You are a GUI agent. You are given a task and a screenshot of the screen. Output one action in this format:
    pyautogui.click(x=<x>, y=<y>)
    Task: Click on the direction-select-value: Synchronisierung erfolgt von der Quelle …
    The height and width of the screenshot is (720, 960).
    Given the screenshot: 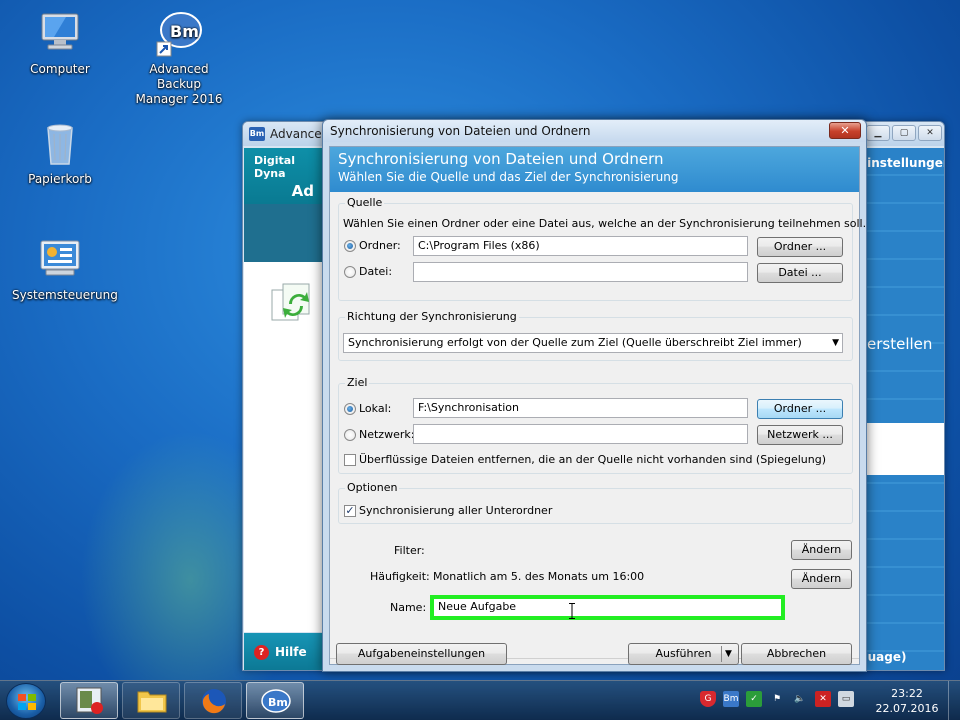 What is the action you would take?
    pyautogui.click(x=575, y=342)
    